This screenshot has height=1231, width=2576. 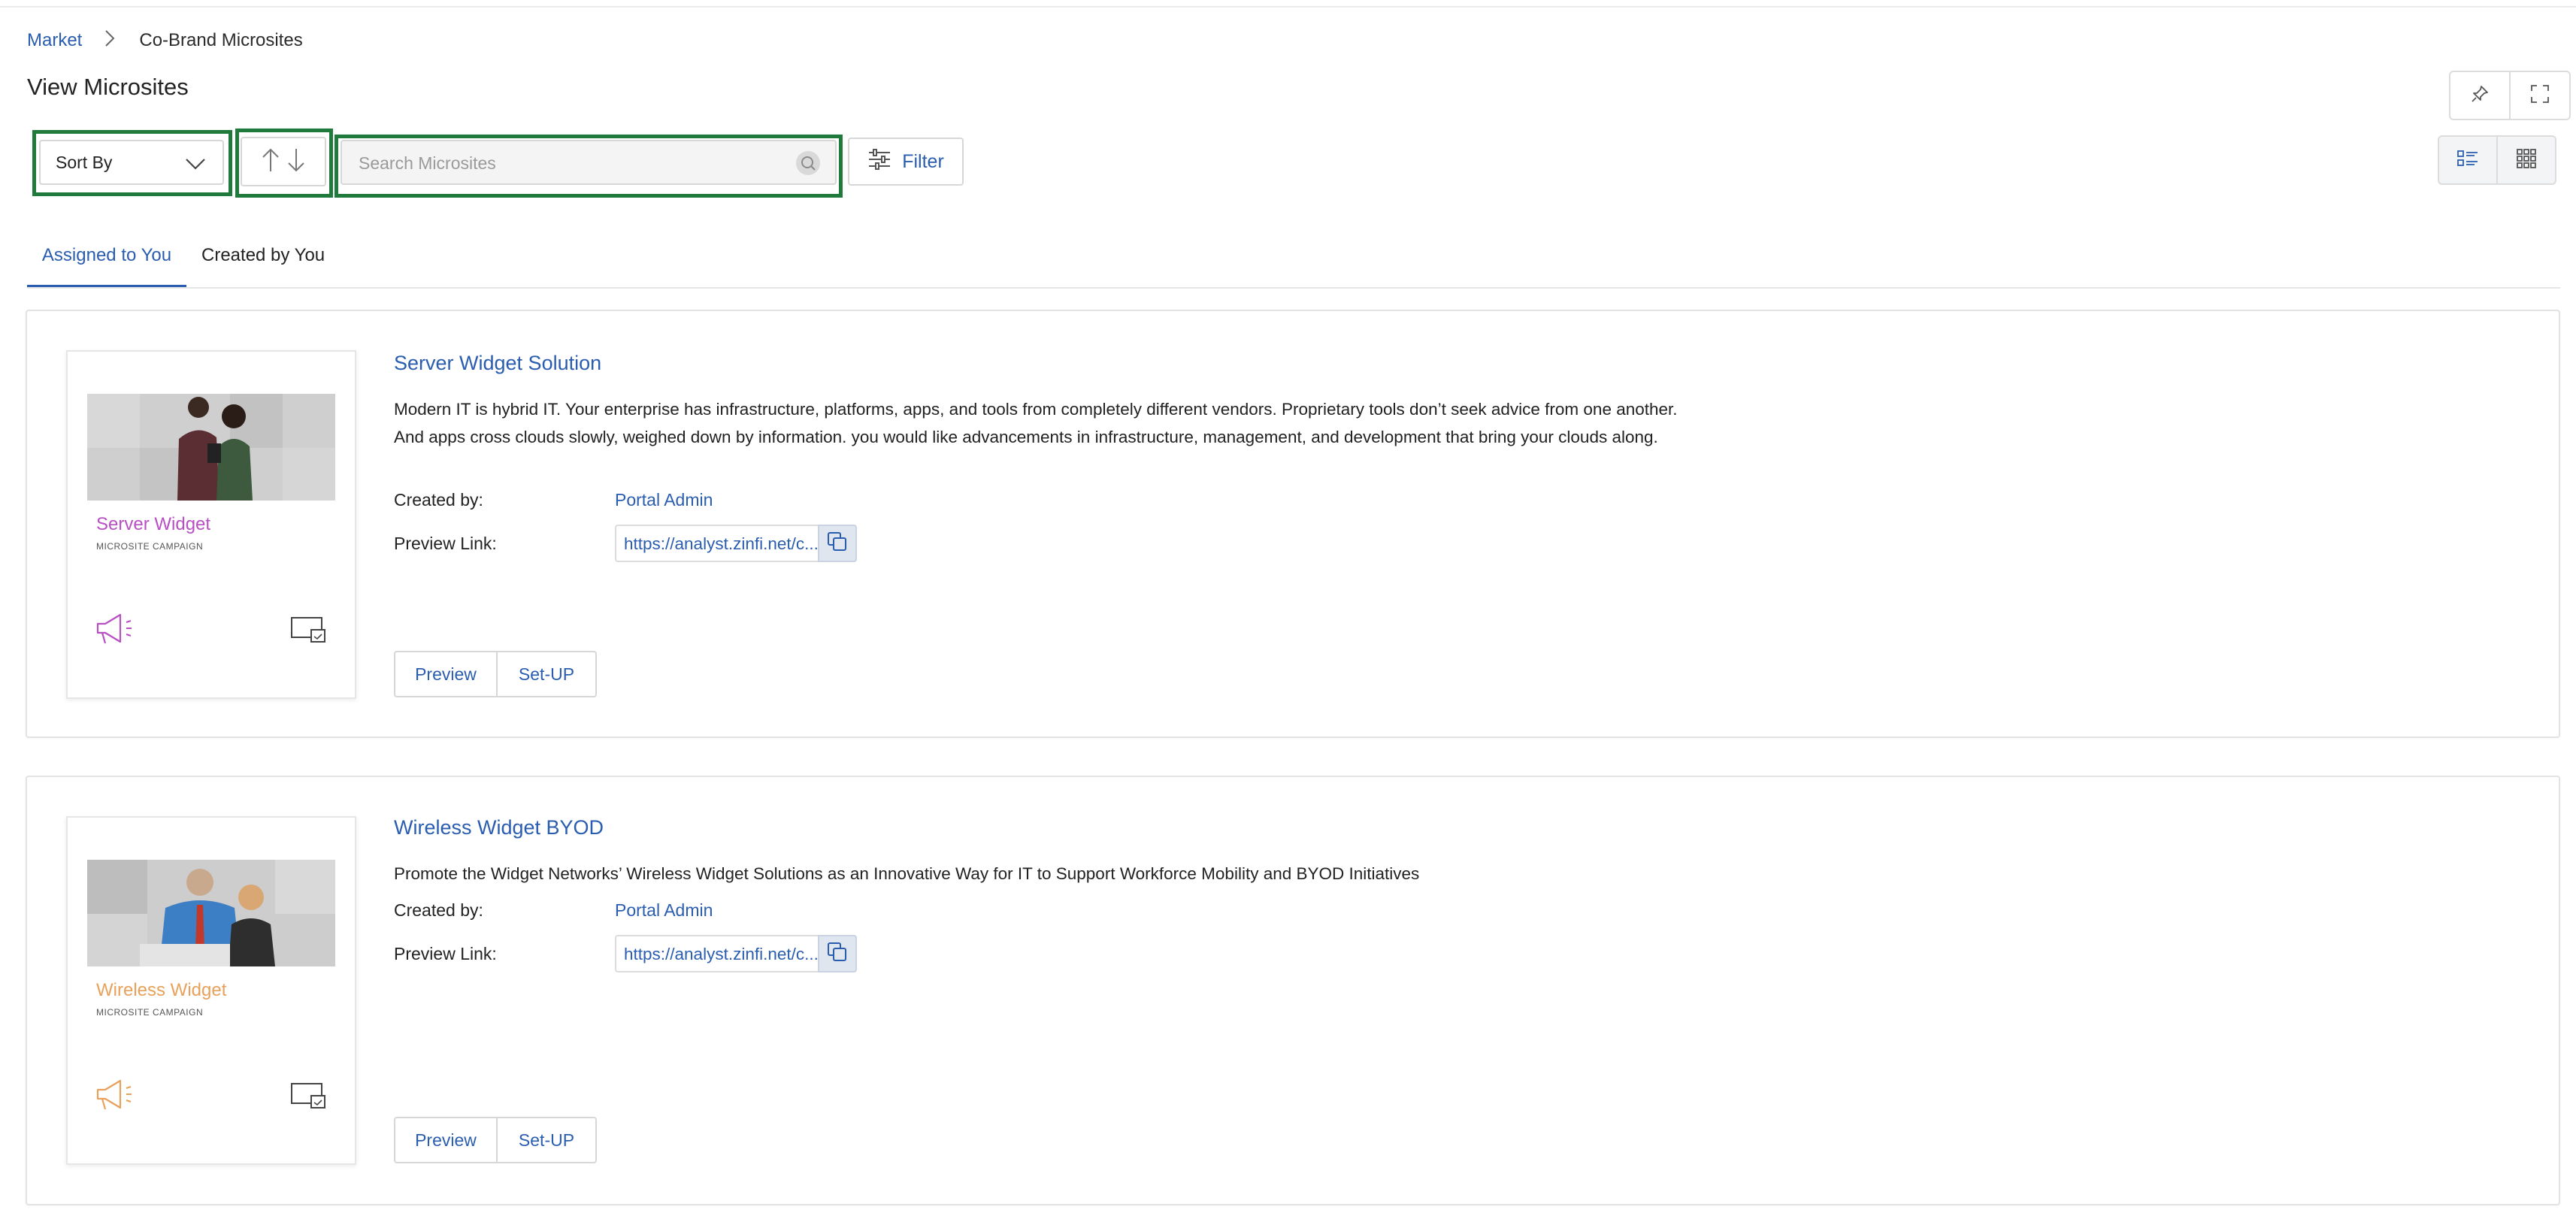 What do you see at coordinates (808, 163) in the screenshot?
I see `search-icon` at bounding box center [808, 163].